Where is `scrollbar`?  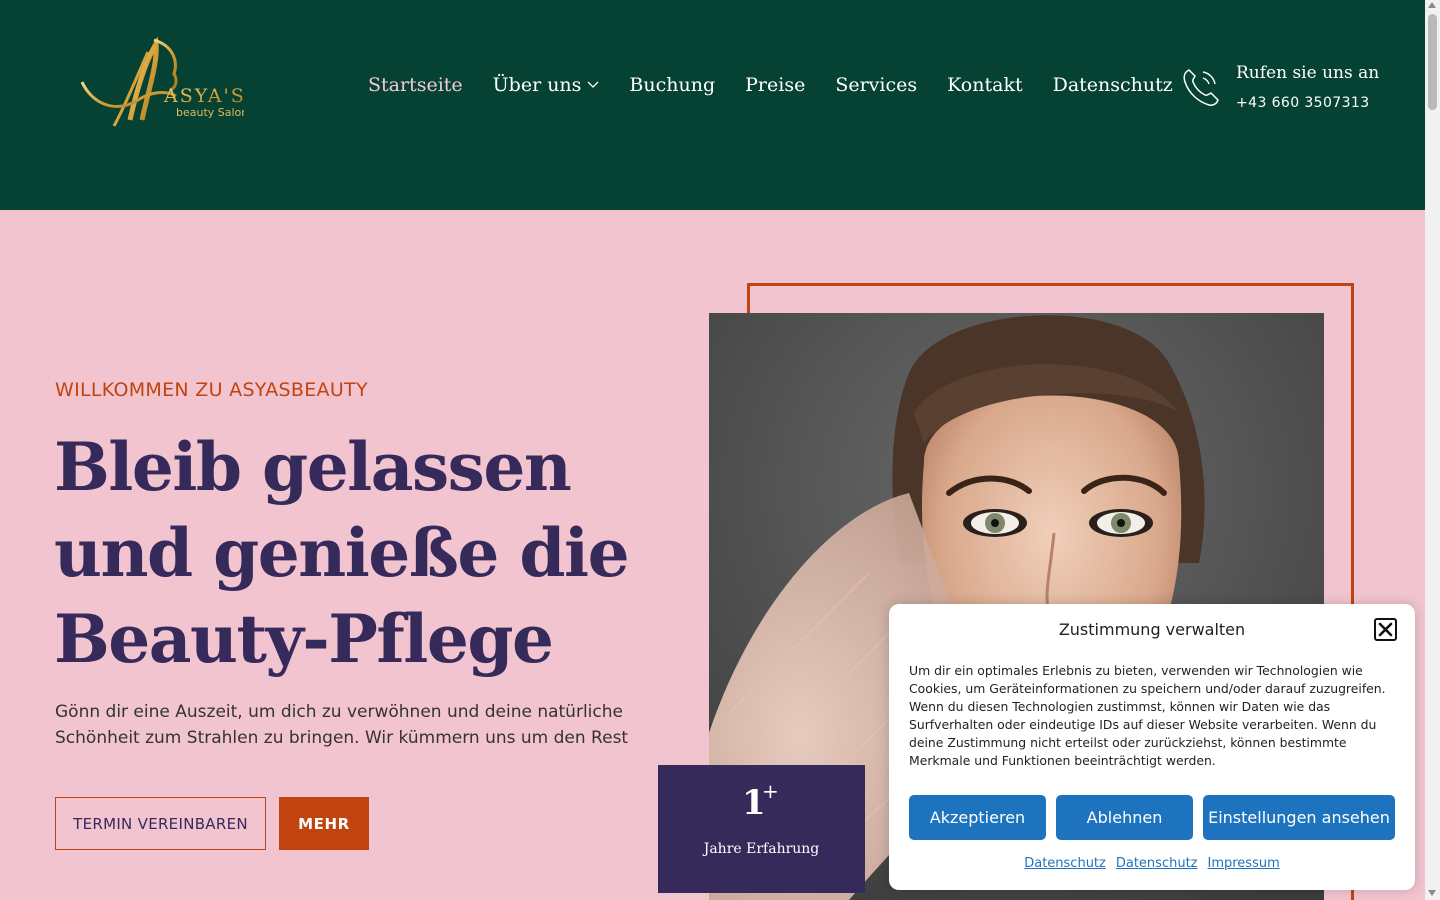 scrollbar is located at coordinates (1432, 450).